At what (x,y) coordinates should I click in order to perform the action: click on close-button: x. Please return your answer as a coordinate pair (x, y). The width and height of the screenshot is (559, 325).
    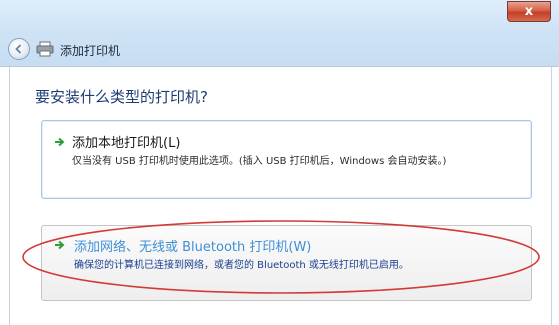
    Looking at the image, I should click on (529, 11).